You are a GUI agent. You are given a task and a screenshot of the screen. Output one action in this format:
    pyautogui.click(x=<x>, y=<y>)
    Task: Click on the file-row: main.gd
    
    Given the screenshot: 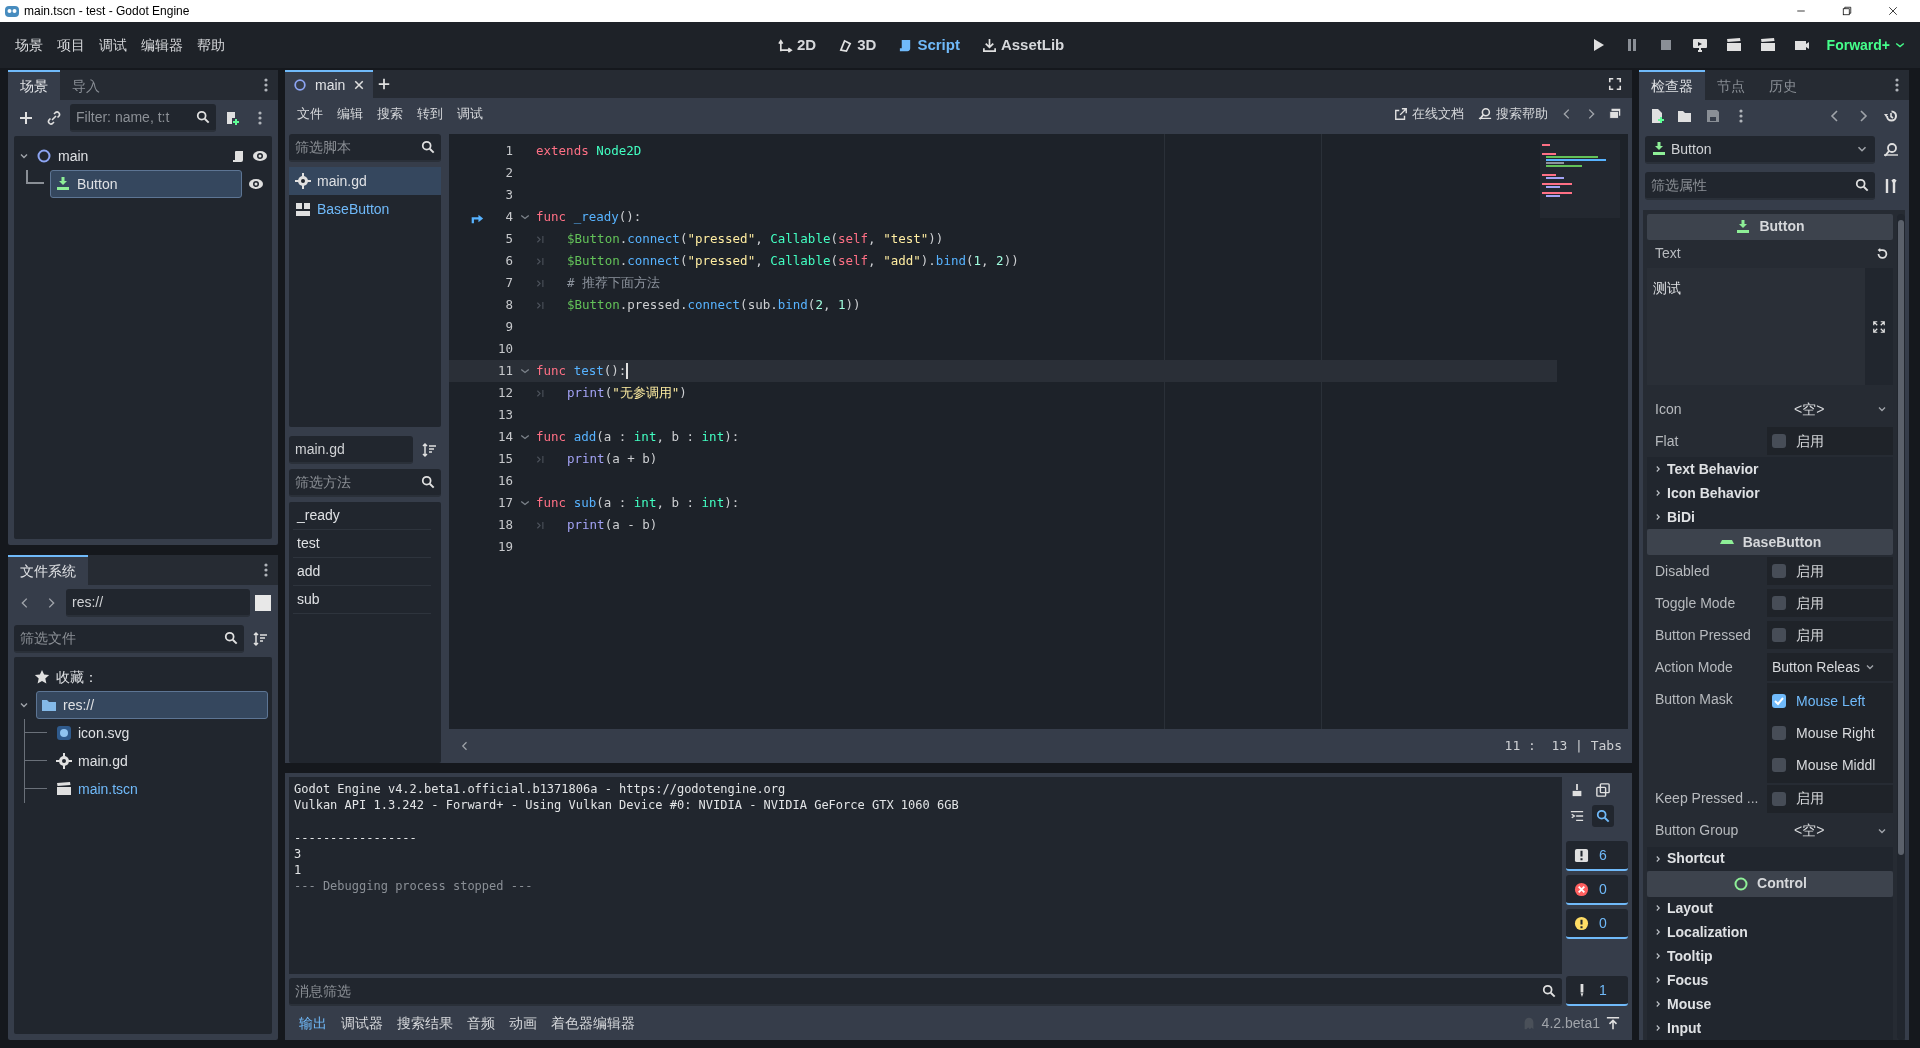 What is the action you would take?
    pyautogui.click(x=92, y=761)
    